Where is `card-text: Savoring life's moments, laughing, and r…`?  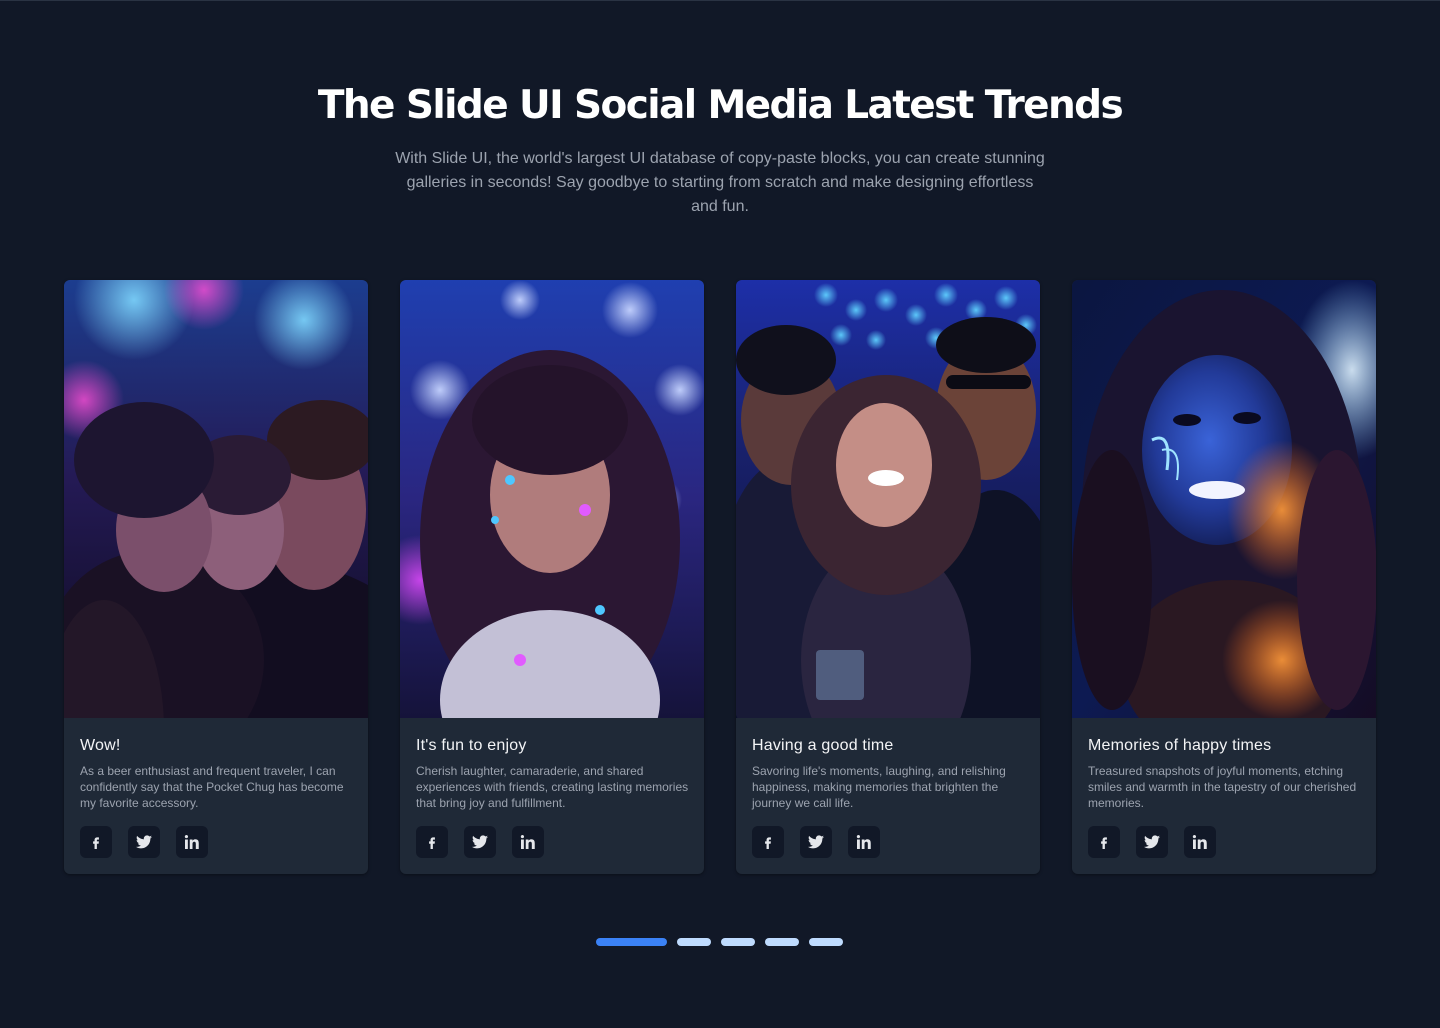
card-text: Savoring life's moments, laughing, and r… is located at coordinates (879, 787).